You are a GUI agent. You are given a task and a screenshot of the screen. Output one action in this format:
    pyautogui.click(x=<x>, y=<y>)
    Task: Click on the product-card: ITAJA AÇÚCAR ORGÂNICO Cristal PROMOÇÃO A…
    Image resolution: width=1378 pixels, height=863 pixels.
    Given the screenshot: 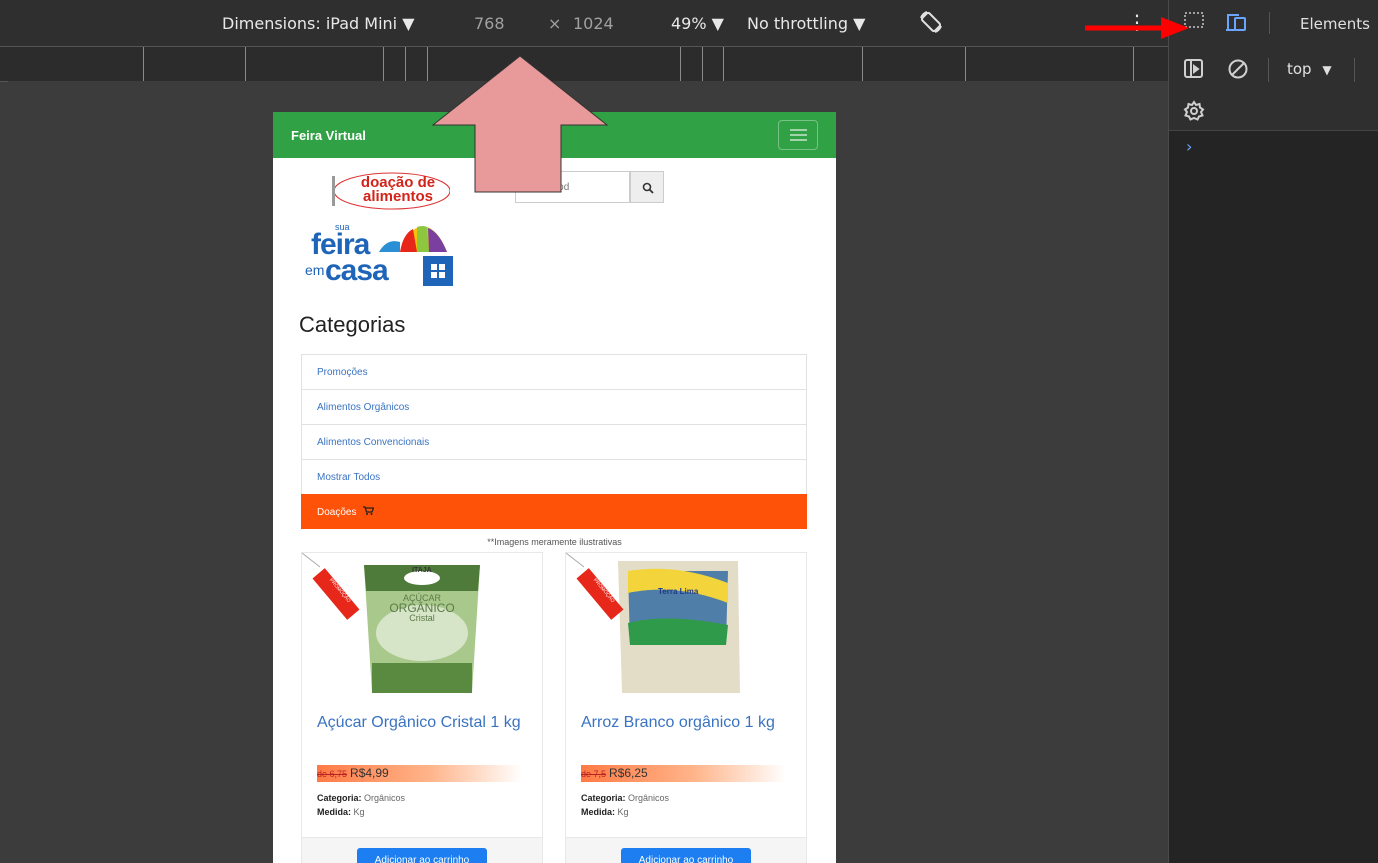 What is the action you would take?
    pyautogui.click(x=422, y=707)
    